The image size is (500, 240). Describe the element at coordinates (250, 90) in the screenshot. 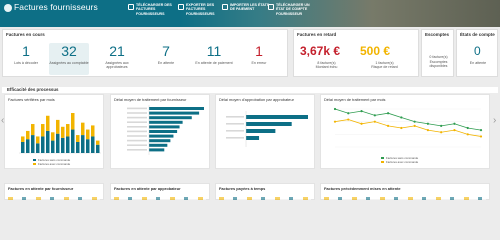

I see `process-efficiency-section: Efficacité des processus` at that location.